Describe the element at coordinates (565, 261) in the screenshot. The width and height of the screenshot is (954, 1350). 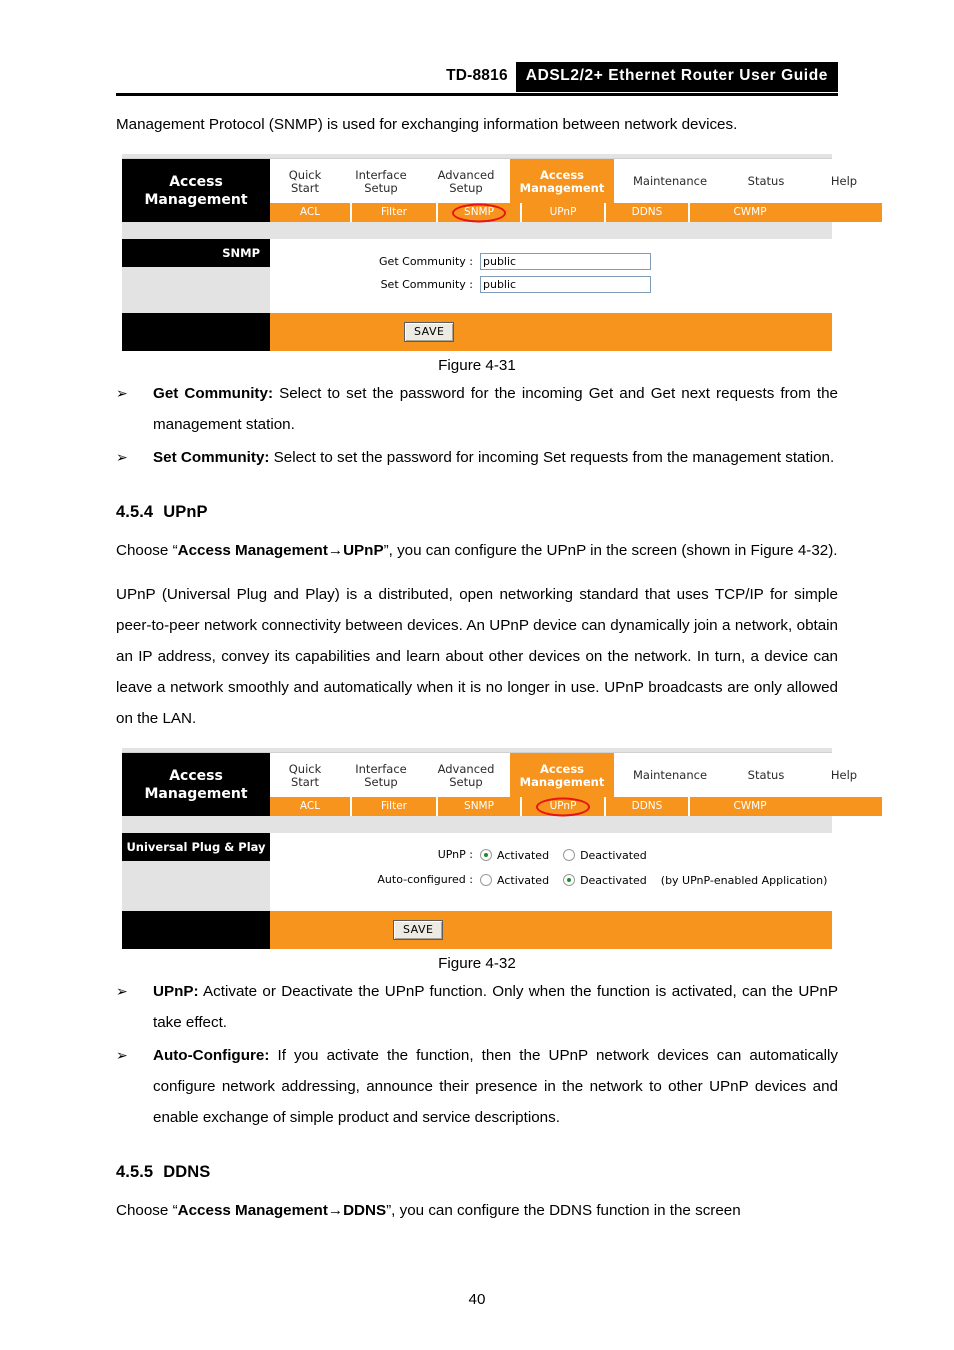
I see `get-community-input: public` at that location.